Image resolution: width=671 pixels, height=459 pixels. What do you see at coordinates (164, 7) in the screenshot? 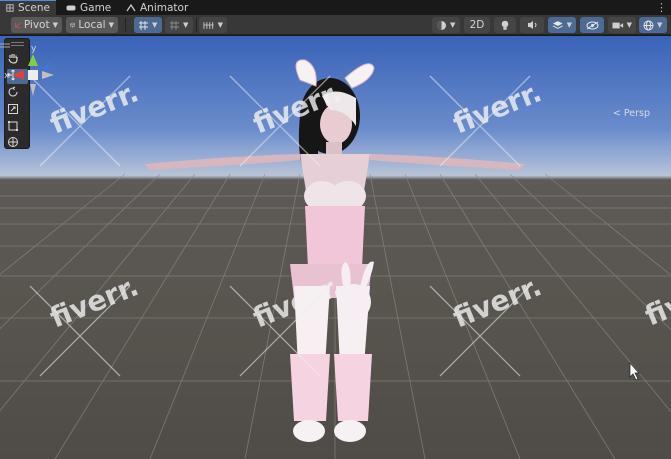
I see `tab-animator-label: Animator` at bounding box center [164, 7].